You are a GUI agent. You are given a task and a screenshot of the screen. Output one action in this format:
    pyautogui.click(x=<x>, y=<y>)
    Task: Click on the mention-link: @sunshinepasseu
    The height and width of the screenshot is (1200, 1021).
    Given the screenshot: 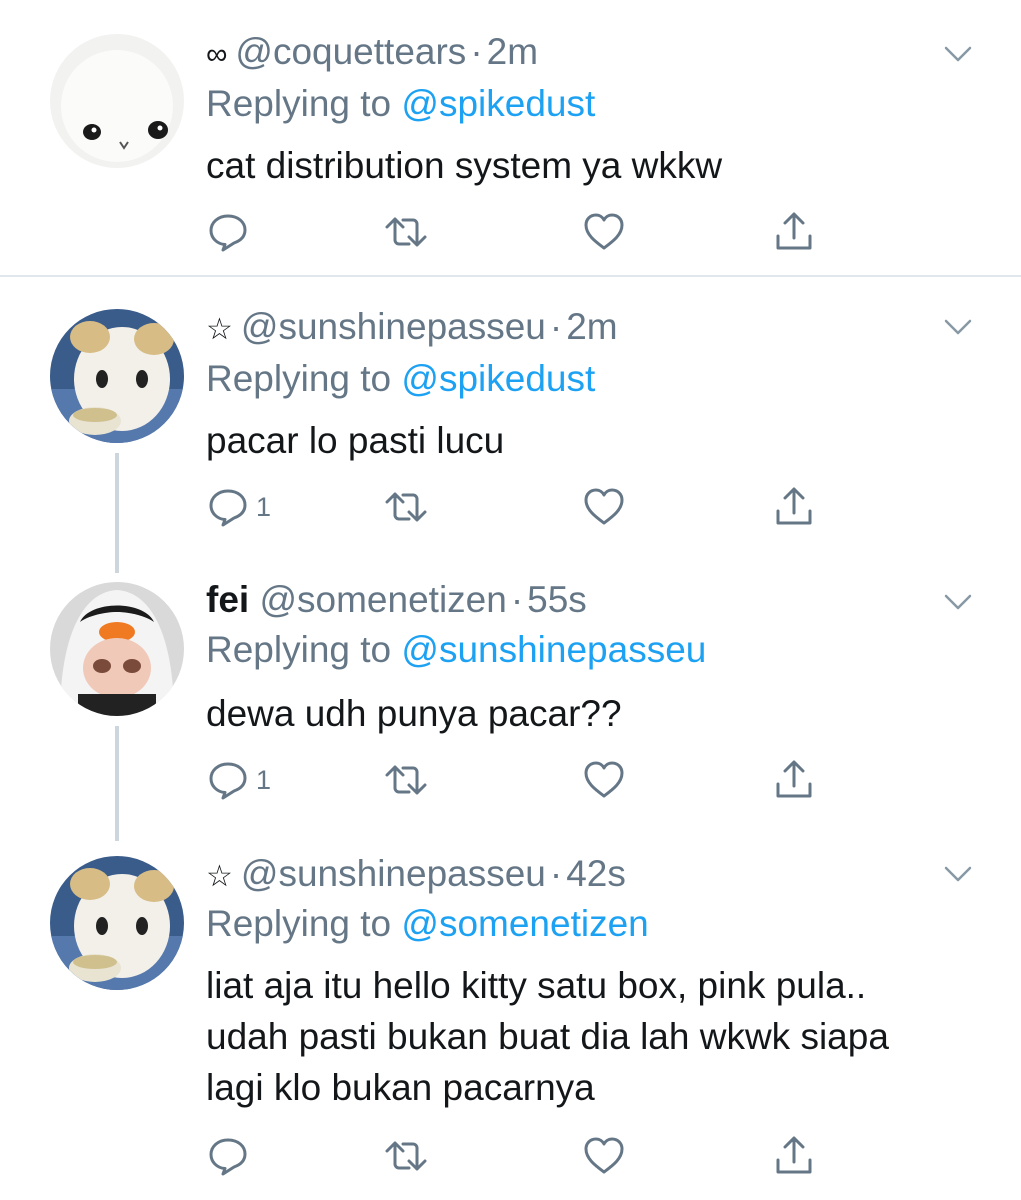 What is the action you would take?
    pyautogui.click(x=553, y=649)
    